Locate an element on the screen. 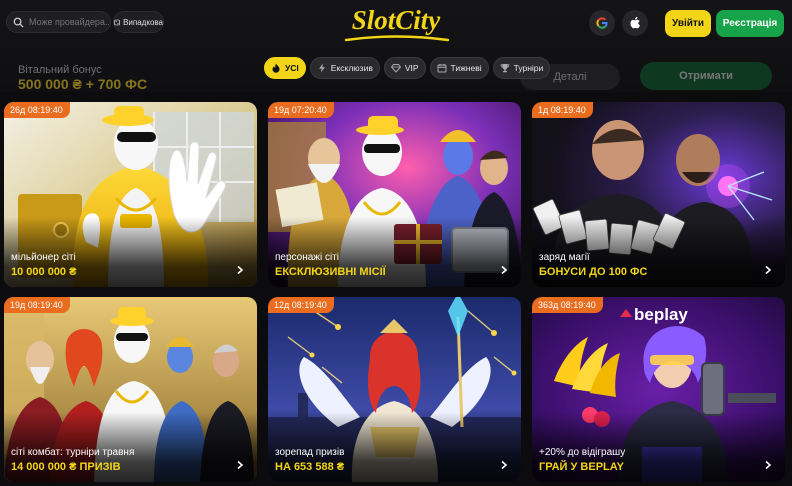 This screenshot has width=792, height=486. tab-tournaments: Турніри is located at coordinates (521, 68).